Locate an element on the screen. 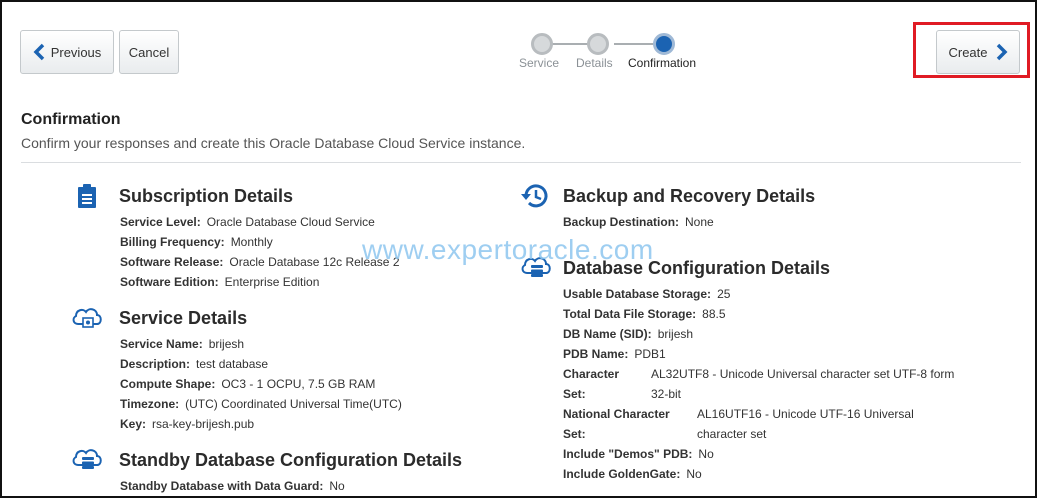 Image resolution: width=1037 pixels, height=498 pixels. character-set-key-cont: Set: is located at coordinates (574, 394).